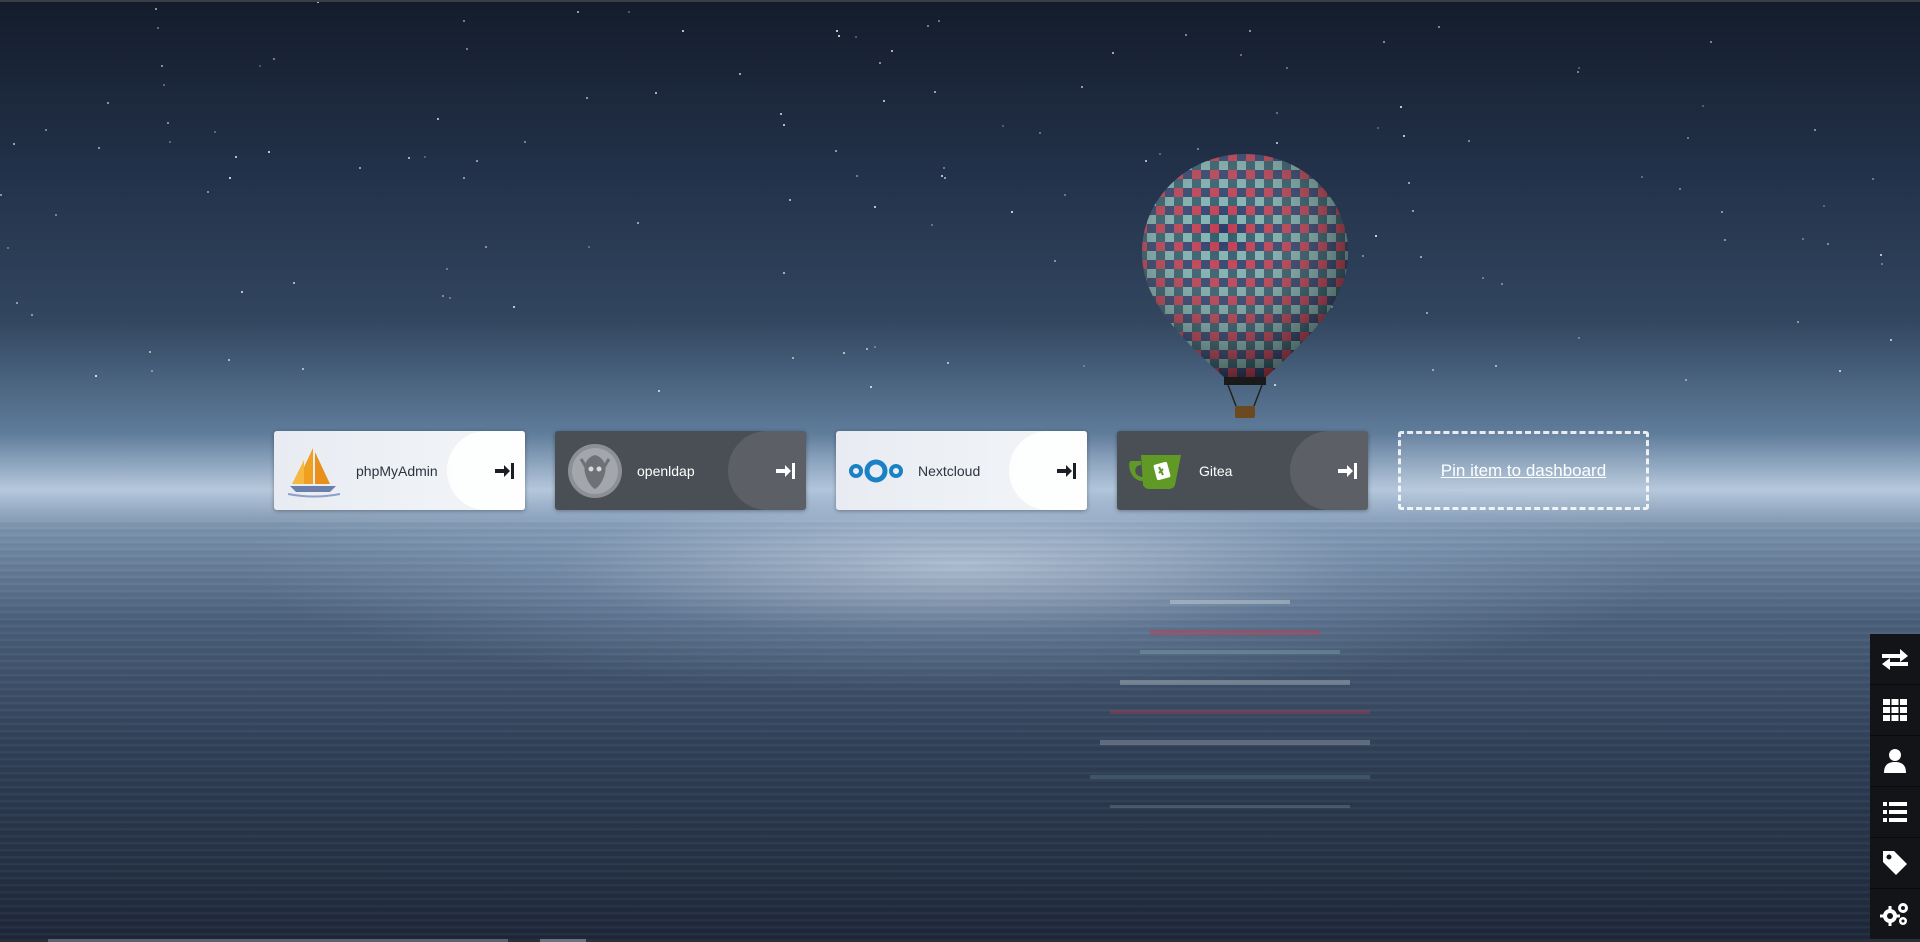 The width and height of the screenshot is (1920, 942). I want to click on sign-in-icon, so click(785, 470).